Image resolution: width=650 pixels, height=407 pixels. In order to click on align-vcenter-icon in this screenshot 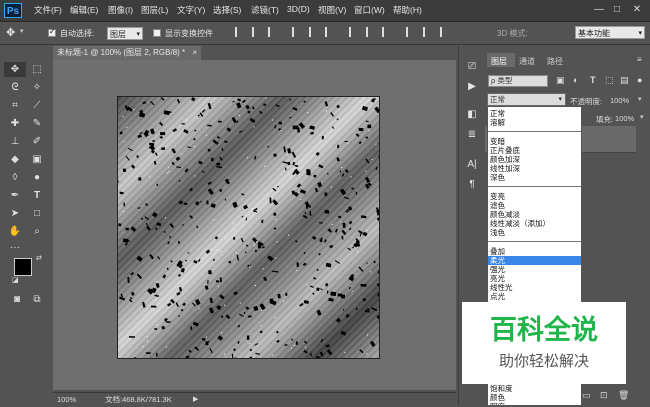, I will do `click(256, 32)`.